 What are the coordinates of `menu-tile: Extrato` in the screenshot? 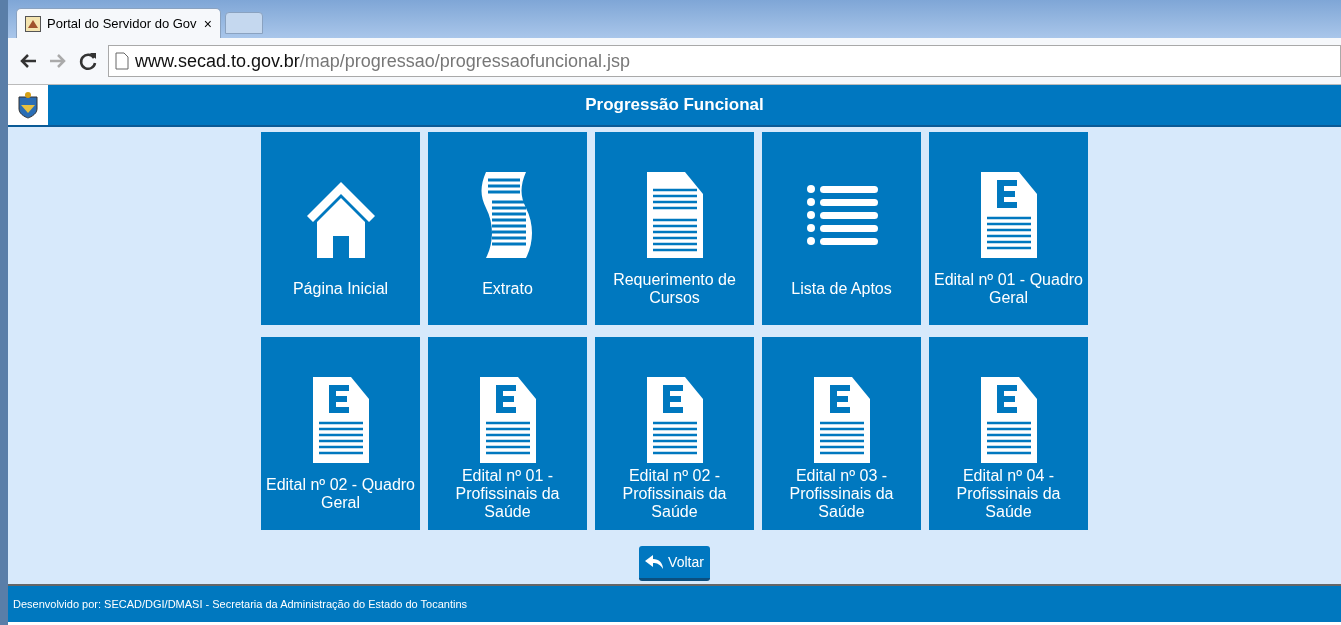 It's located at (507, 228).